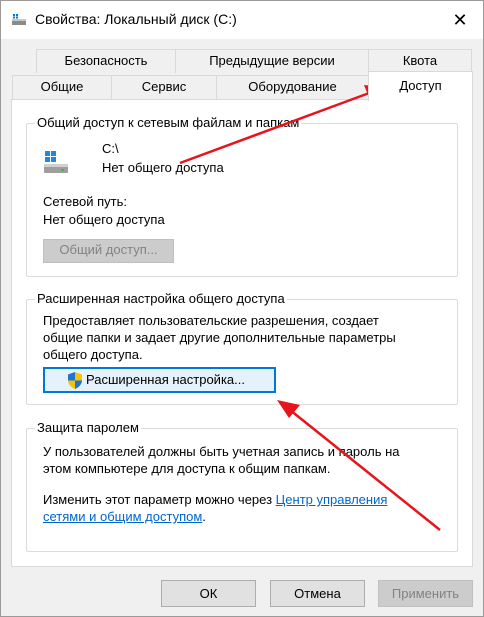 Image resolution: width=484 pixels, height=617 pixels. Describe the element at coordinates (168, 122) in the screenshot. I see `network-sharing-legend: Общий доступ к сетевым файлам и папкам` at that location.